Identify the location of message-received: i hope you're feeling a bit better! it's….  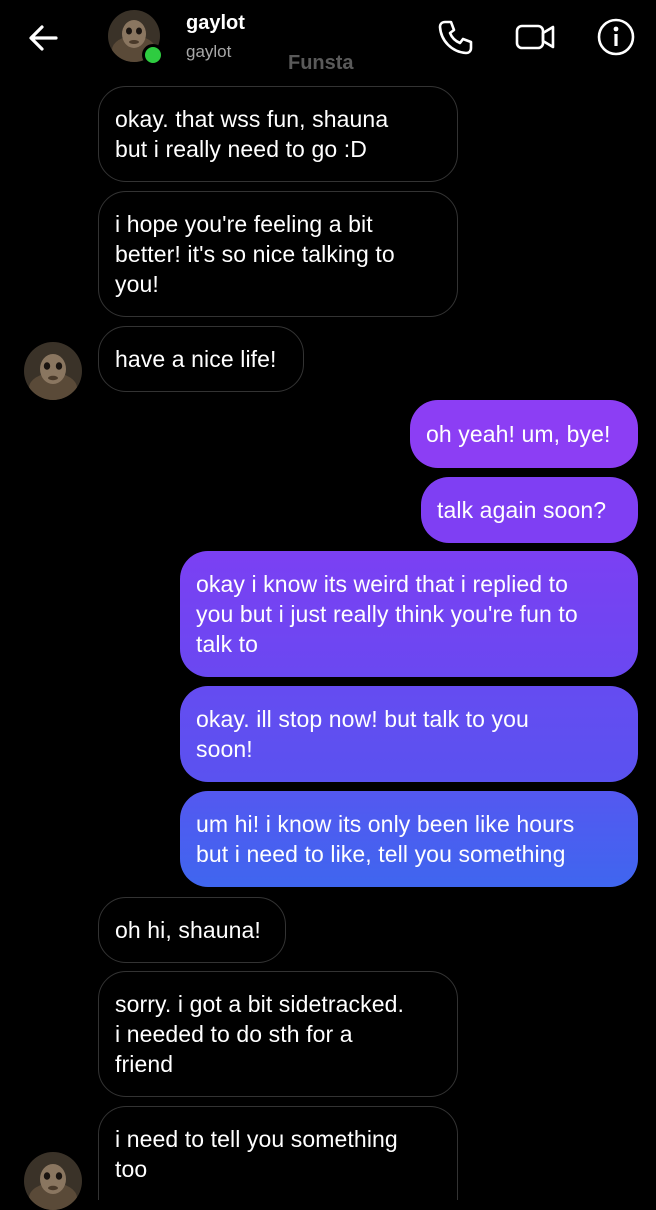
(278, 254).